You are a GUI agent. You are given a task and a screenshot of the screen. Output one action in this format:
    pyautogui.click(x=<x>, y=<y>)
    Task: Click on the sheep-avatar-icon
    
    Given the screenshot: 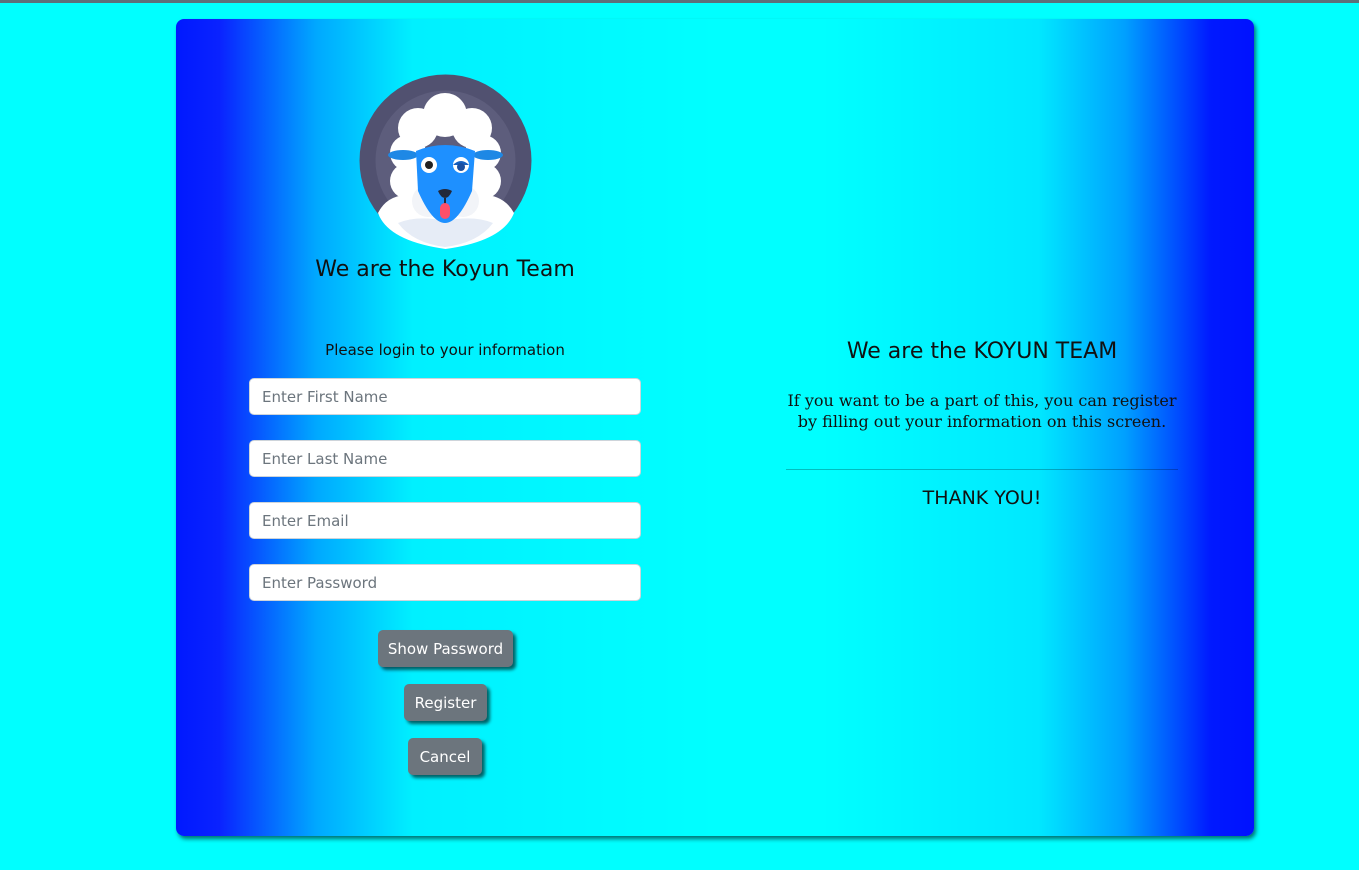 What is the action you would take?
    pyautogui.click(x=445, y=161)
    